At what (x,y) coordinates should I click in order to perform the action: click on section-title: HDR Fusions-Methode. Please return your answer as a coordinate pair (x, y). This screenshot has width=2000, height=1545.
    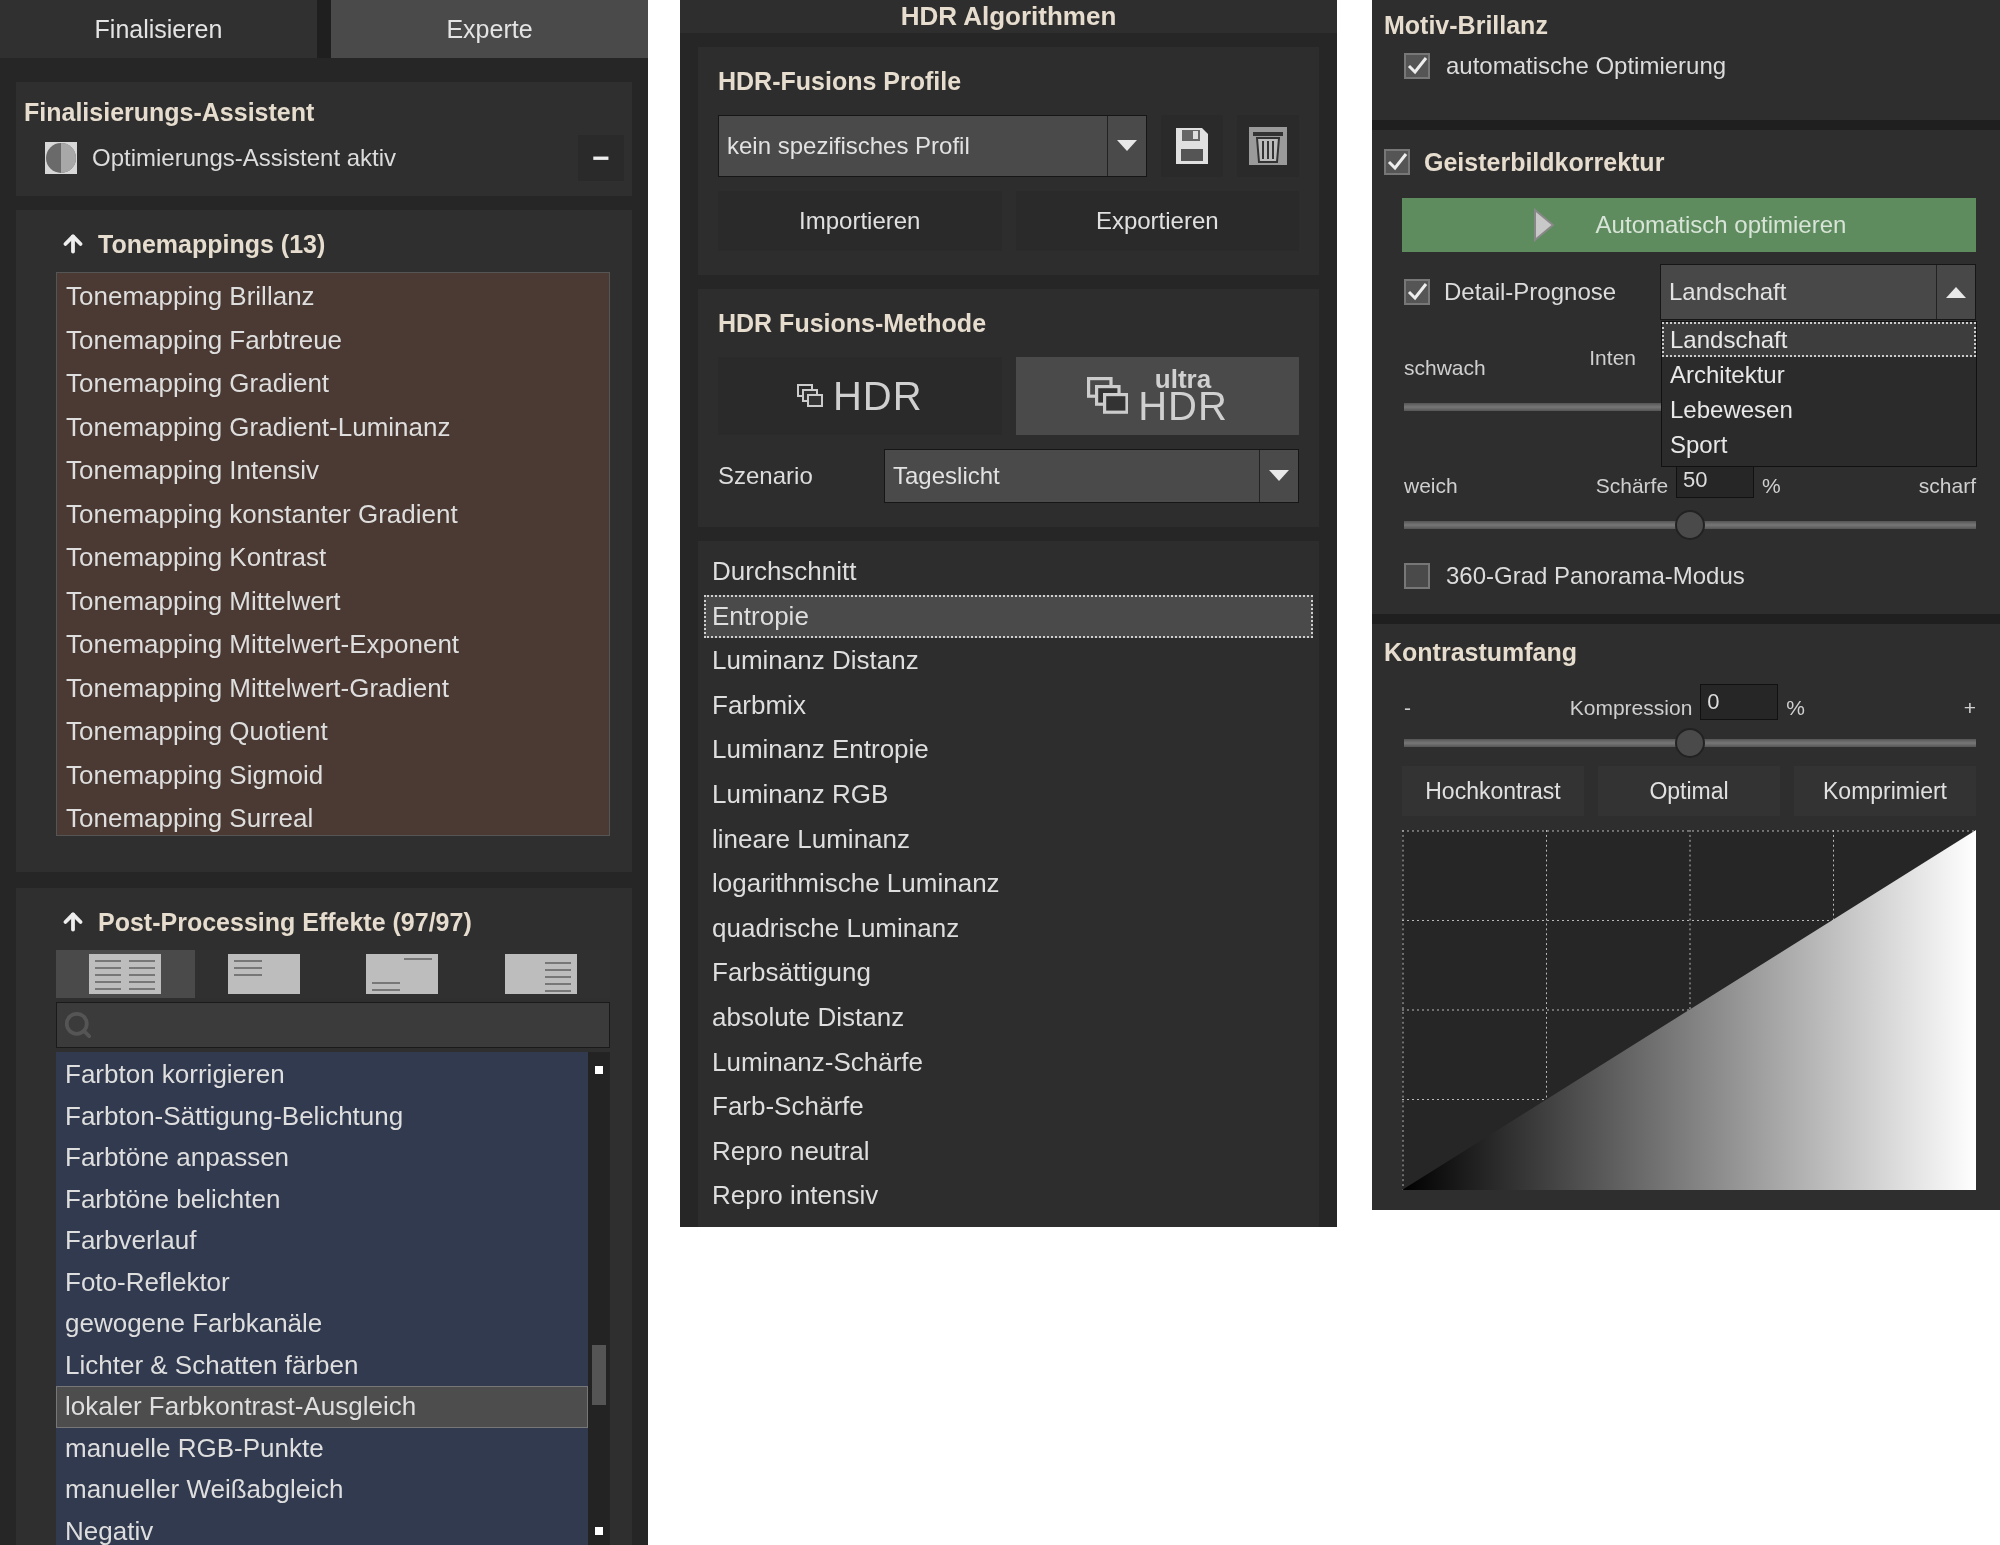
    Looking at the image, I should click on (853, 324).